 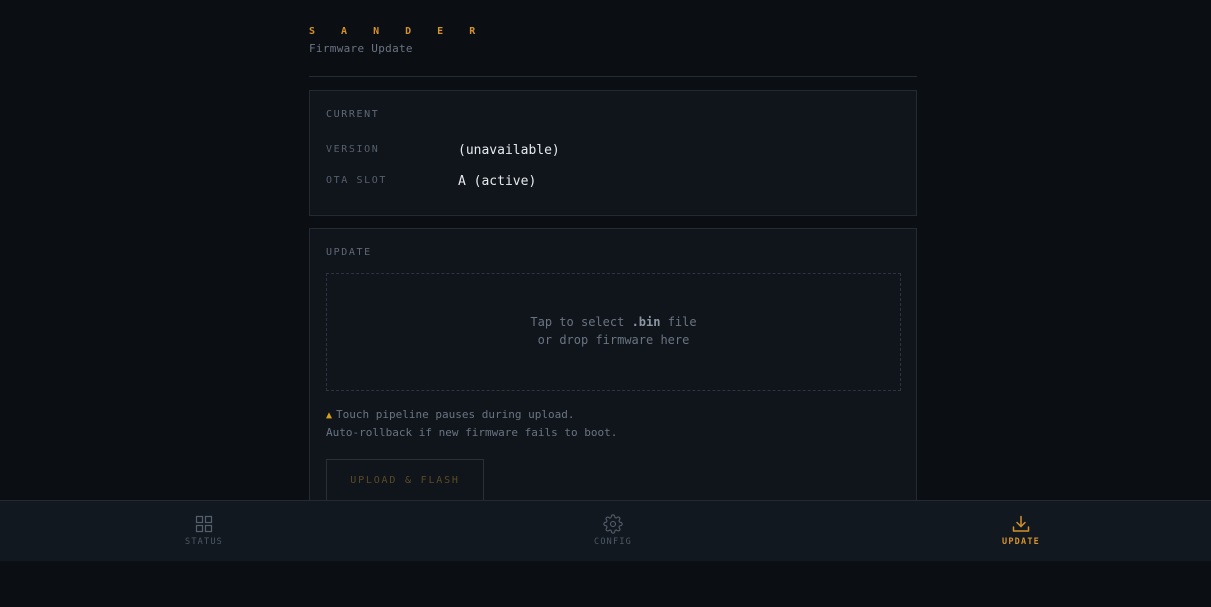 What do you see at coordinates (204, 524) in the screenshot?
I see `grid-icon` at bounding box center [204, 524].